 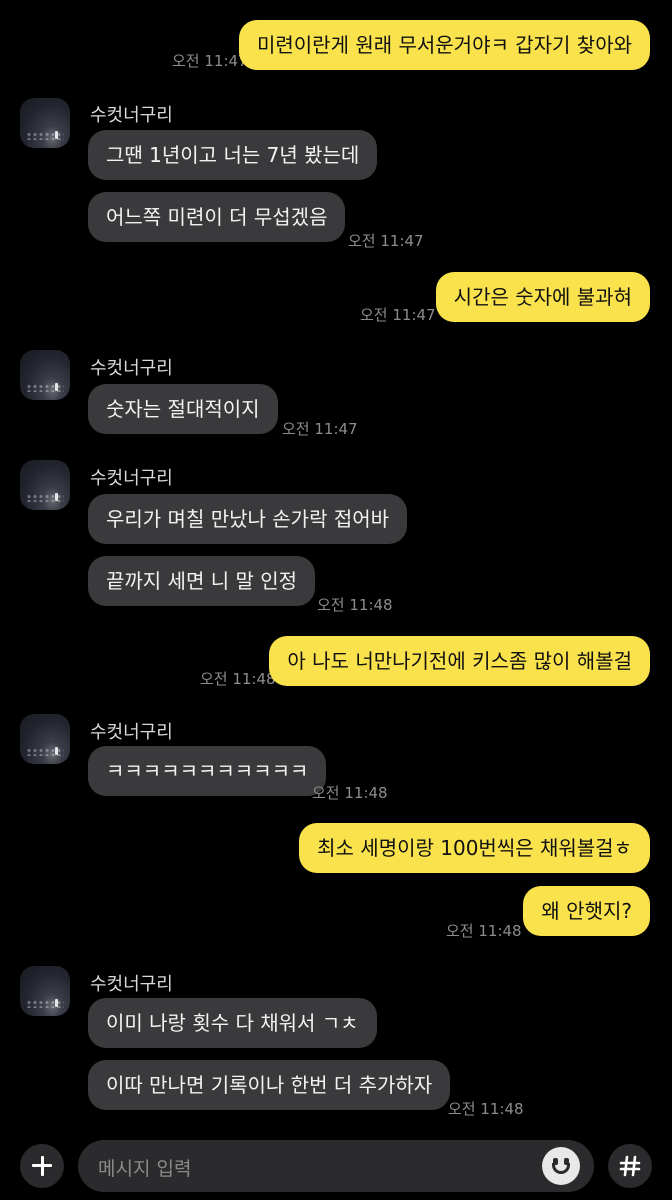 What do you see at coordinates (630, 1166) in the screenshot?
I see `hash-icon` at bounding box center [630, 1166].